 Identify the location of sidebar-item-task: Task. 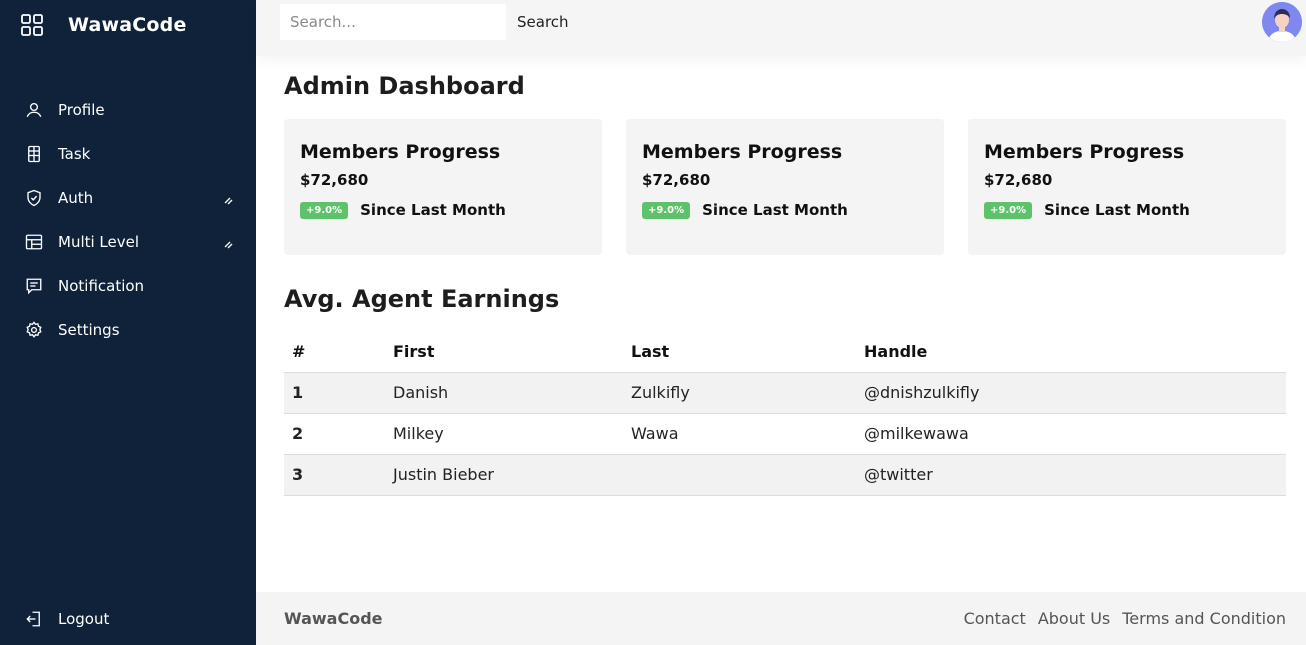
(128, 154).